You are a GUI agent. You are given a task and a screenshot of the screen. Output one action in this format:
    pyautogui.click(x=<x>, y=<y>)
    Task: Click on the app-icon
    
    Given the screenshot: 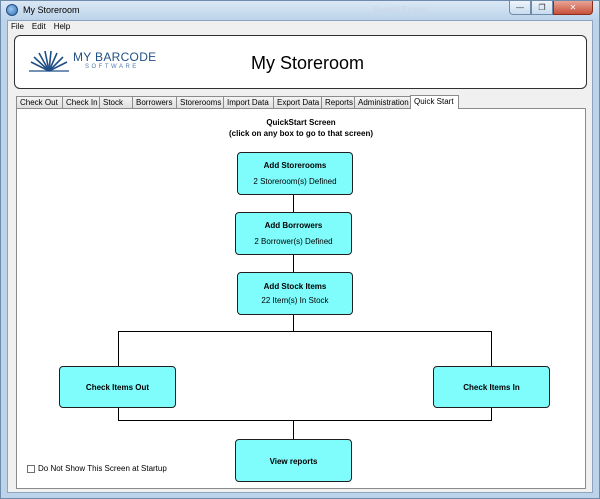 What is the action you would take?
    pyautogui.click(x=12, y=10)
    